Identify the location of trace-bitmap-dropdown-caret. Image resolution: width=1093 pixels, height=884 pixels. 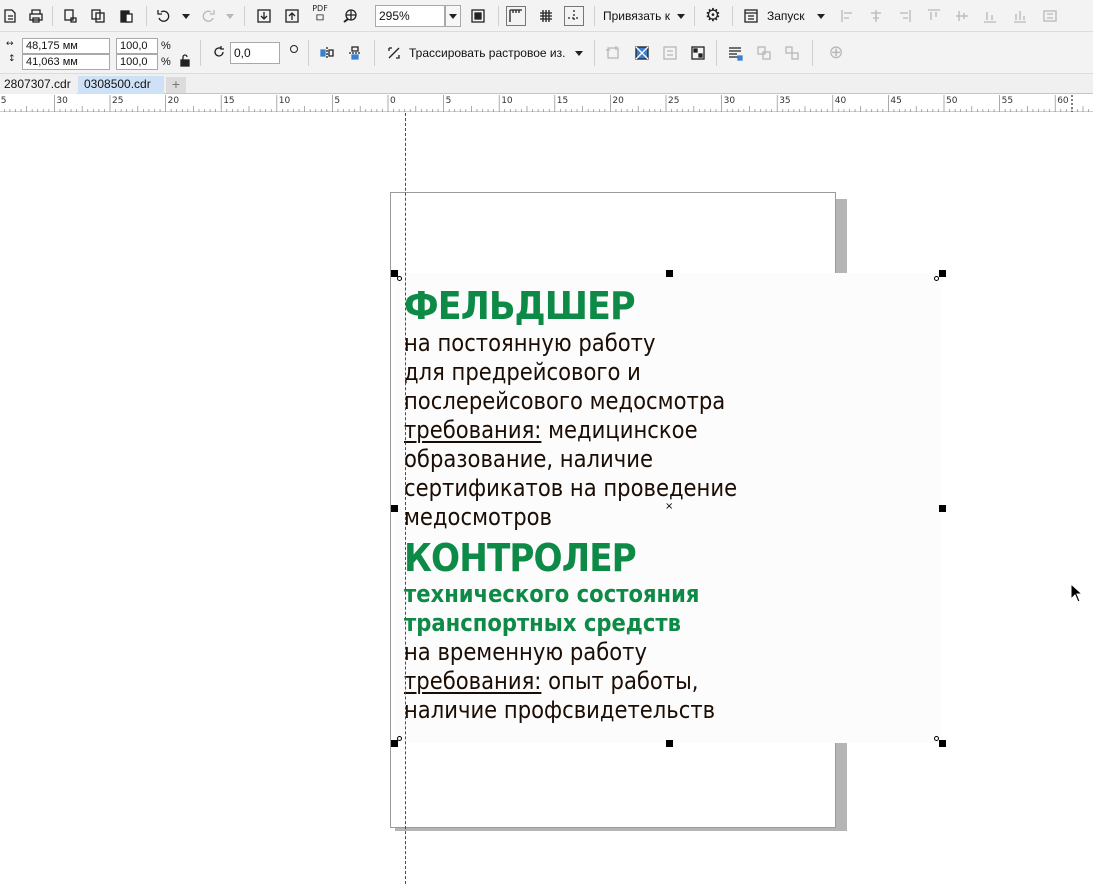
(579, 53).